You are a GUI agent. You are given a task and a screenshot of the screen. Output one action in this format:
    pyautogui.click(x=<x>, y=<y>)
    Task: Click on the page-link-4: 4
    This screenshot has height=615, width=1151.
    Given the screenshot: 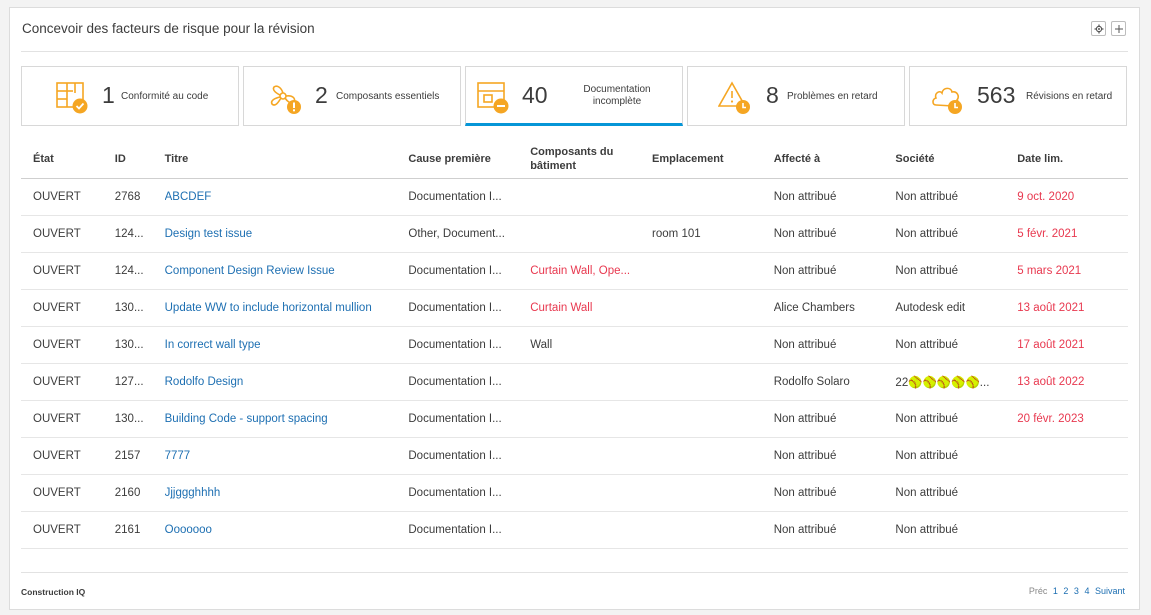 What is the action you would take?
    pyautogui.click(x=1086, y=591)
    